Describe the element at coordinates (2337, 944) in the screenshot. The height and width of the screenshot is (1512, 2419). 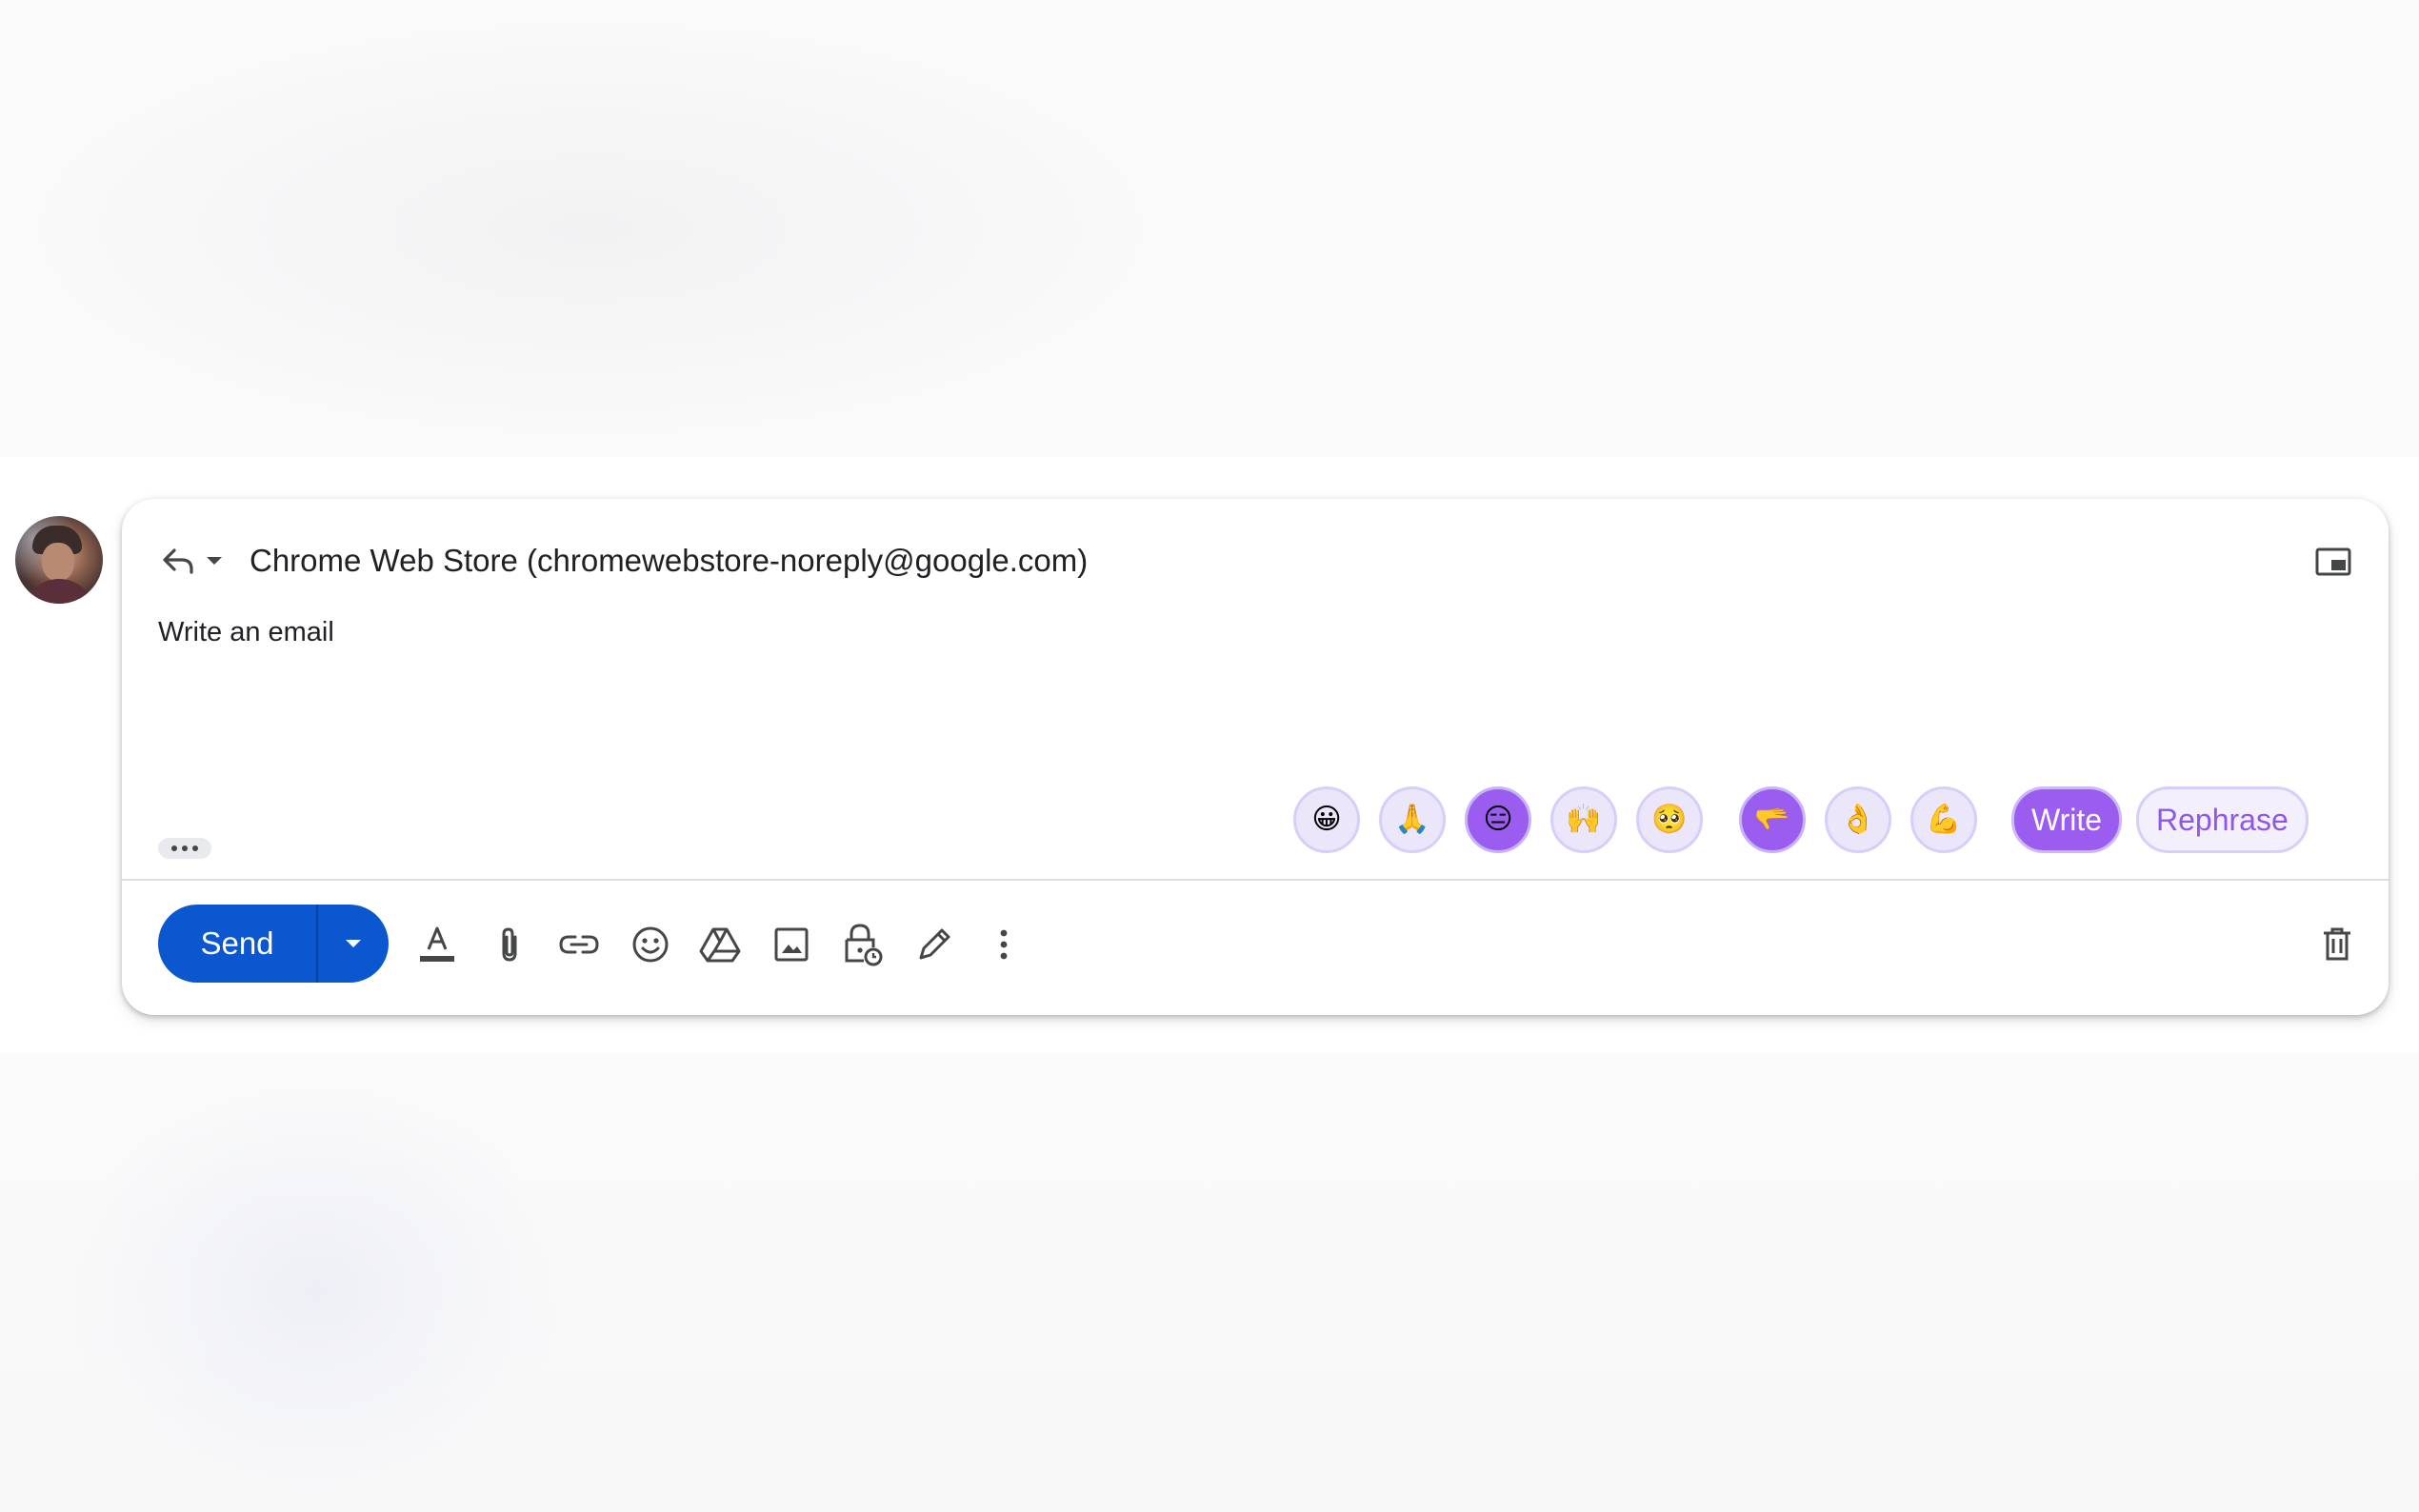
I see `delete-icon` at that location.